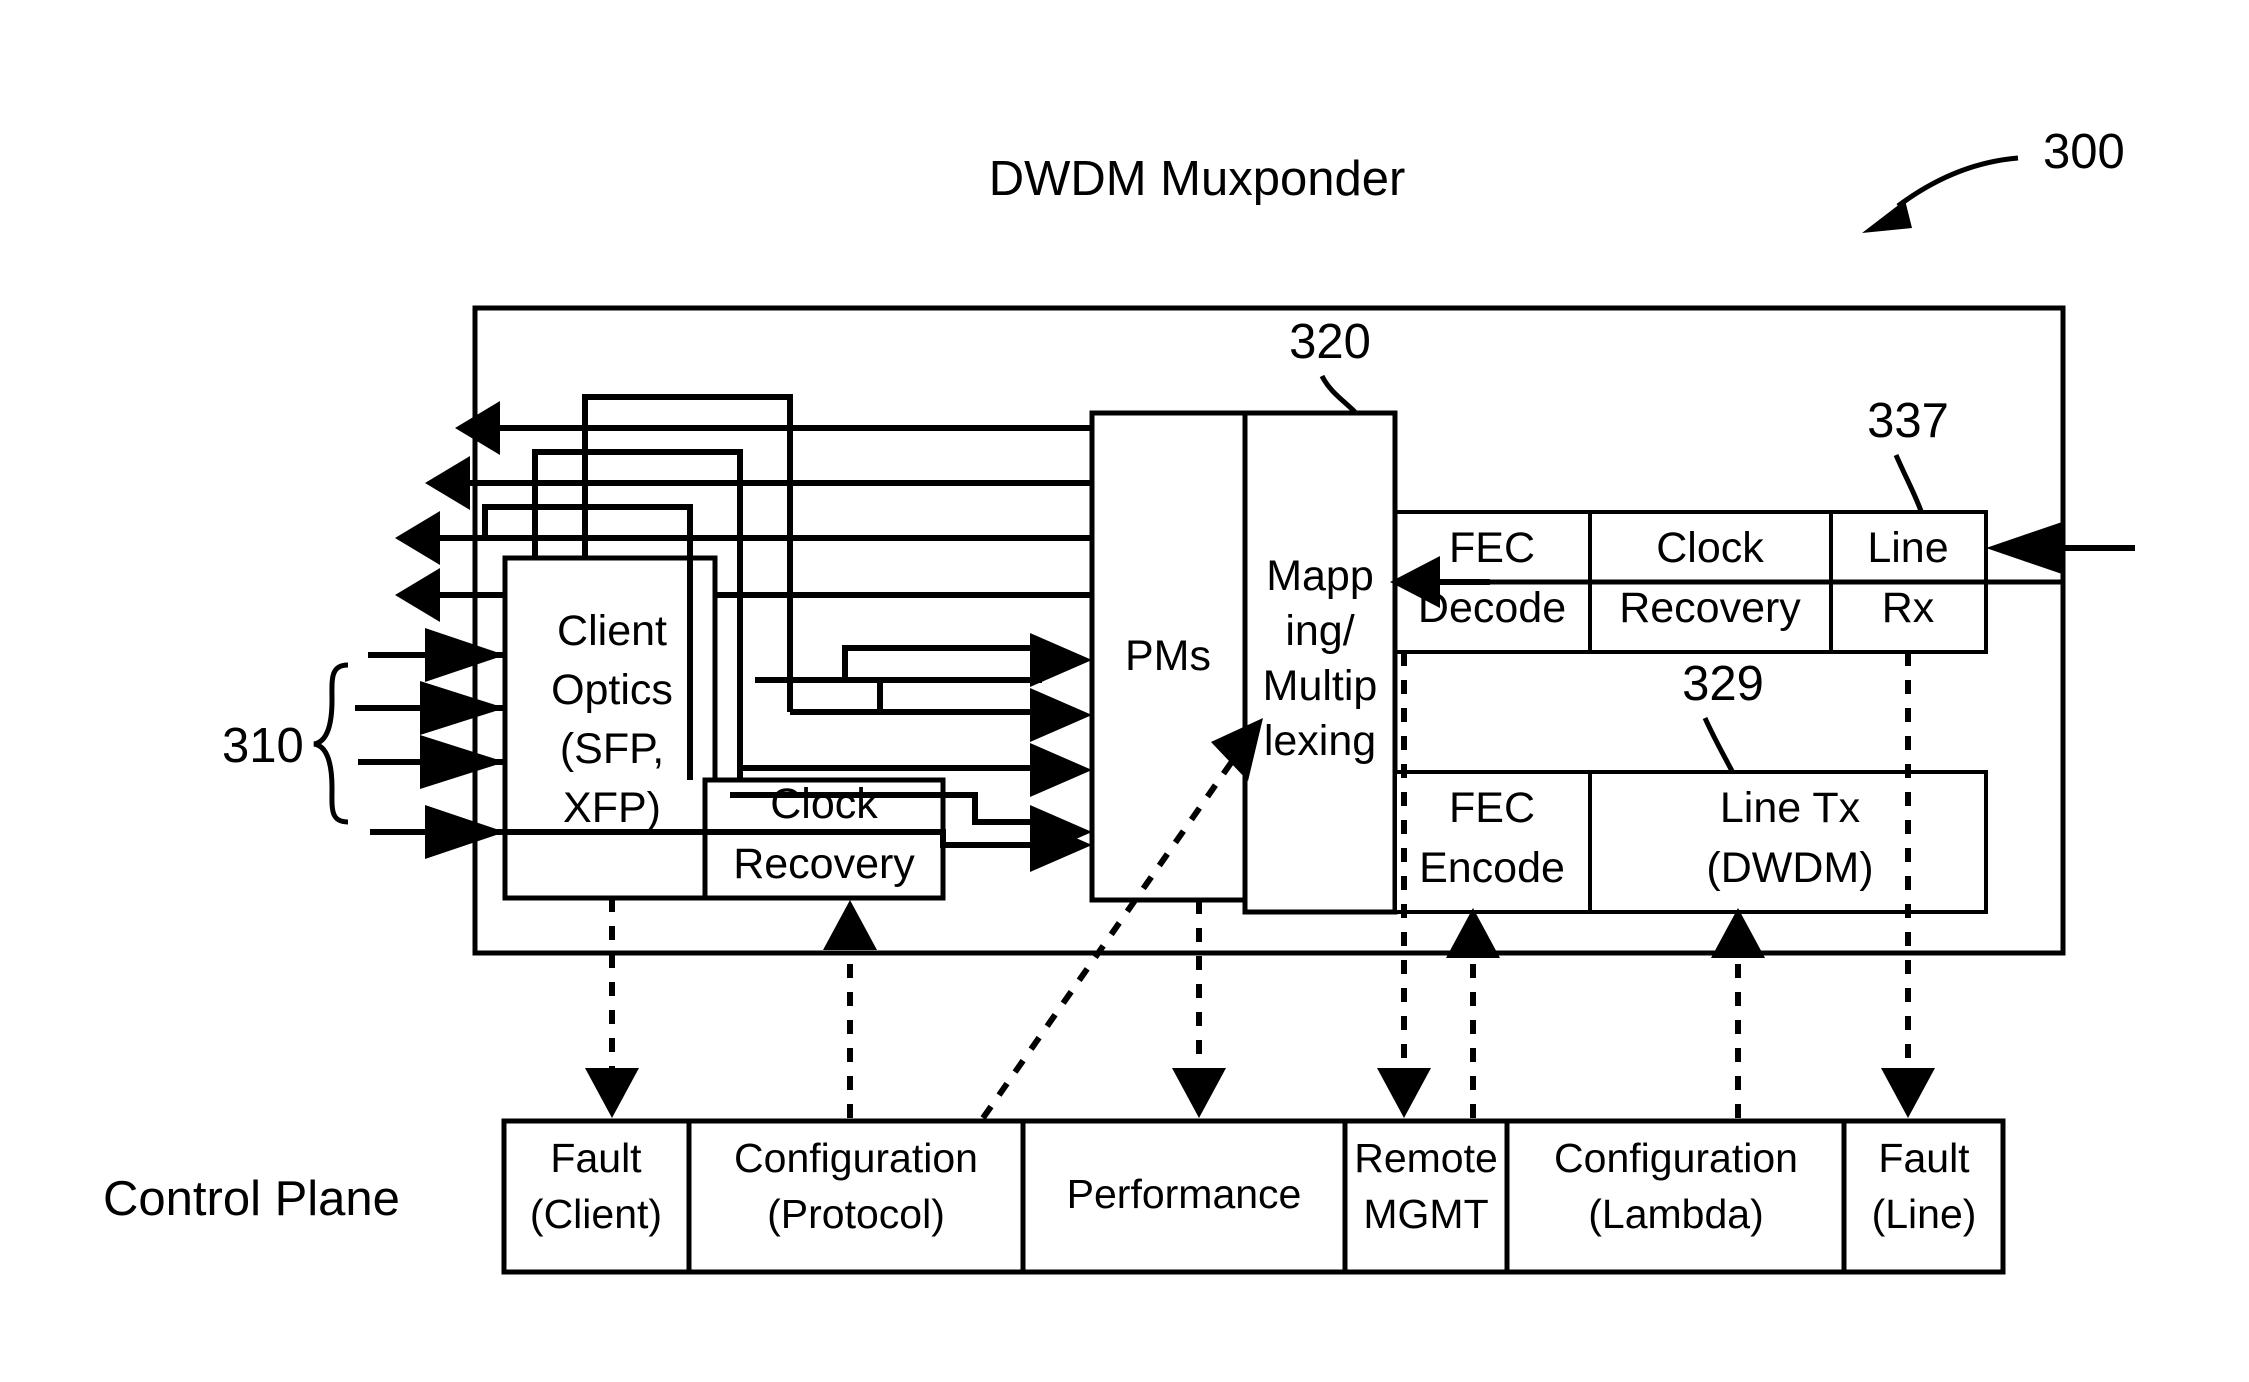 The height and width of the screenshot is (1382, 2249). Describe the element at coordinates (856, 1158) in the screenshot. I see `cp-config-protocol-line1: Configuration` at that location.